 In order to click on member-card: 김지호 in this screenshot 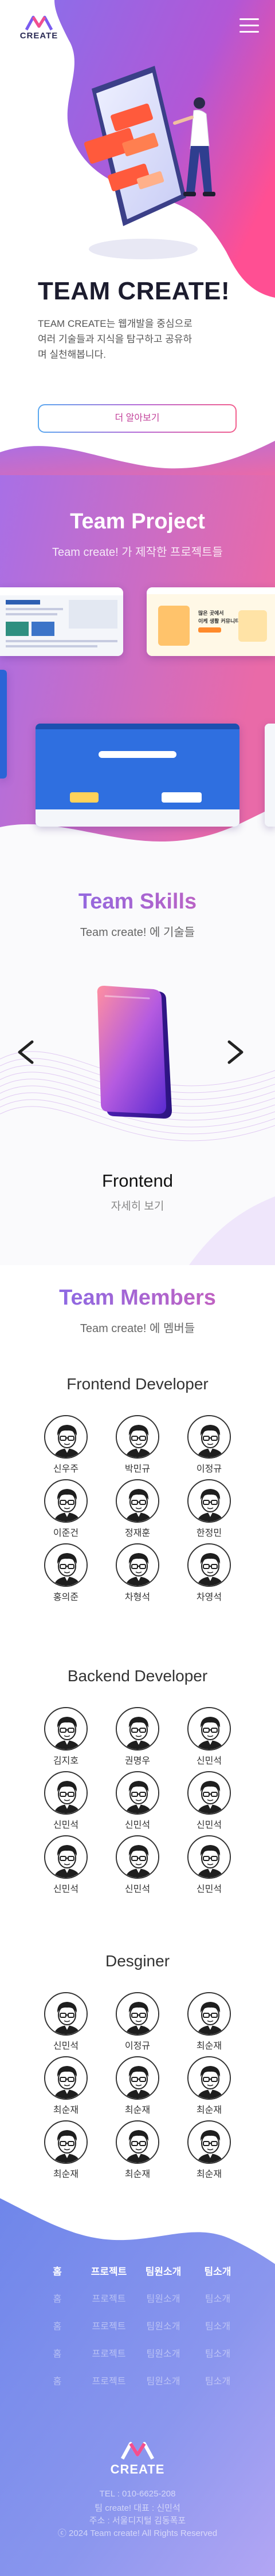, I will do `click(66, 1737)`.